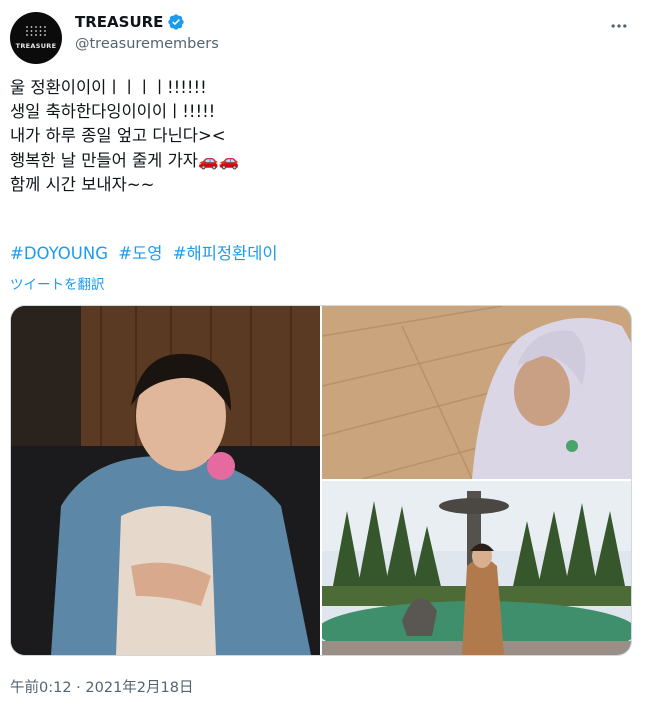 This screenshot has height=710, width=645. Describe the element at coordinates (225, 253) in the screenshot. I see `hashtag-link: #해피정환데이` at that location.